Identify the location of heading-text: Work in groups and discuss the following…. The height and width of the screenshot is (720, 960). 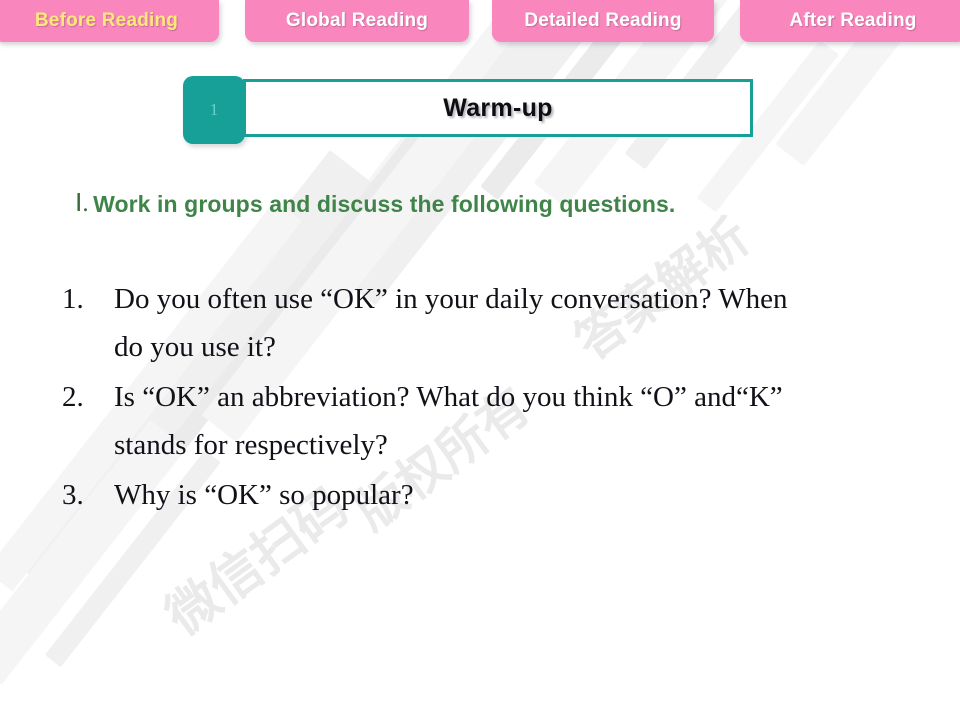
(384, 204).